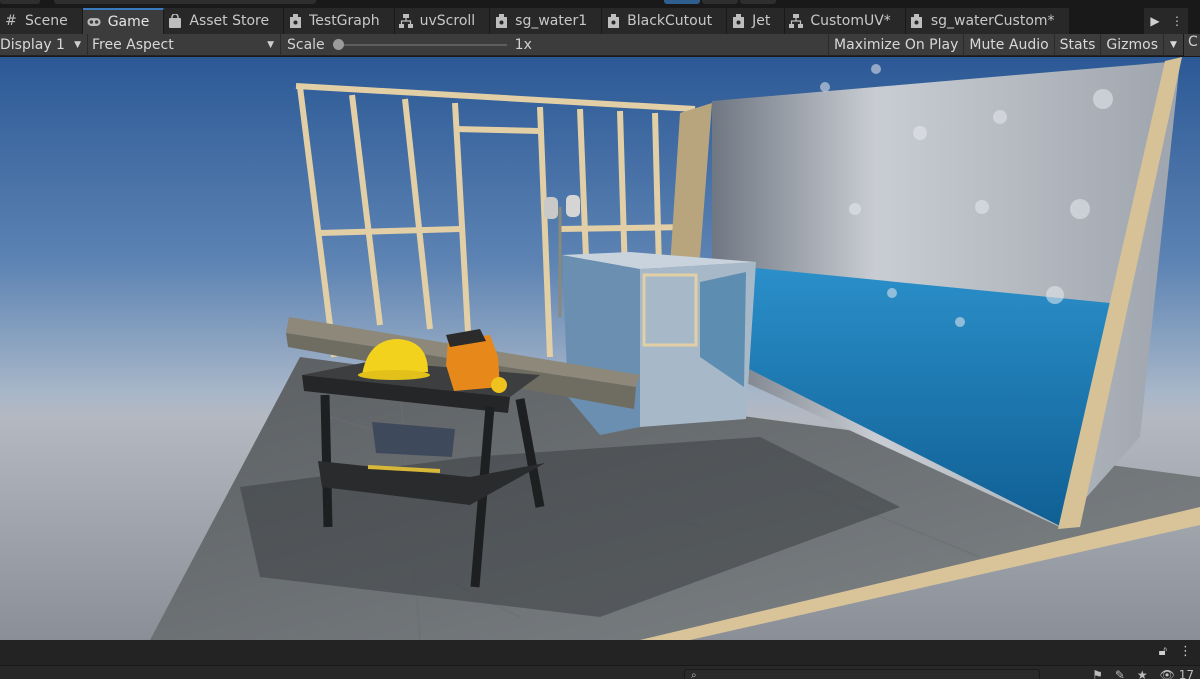 The width and height of the screenshot is (1200, 679). I want to click on tab-scroll-right-button: ▶, so click(1155, 21).